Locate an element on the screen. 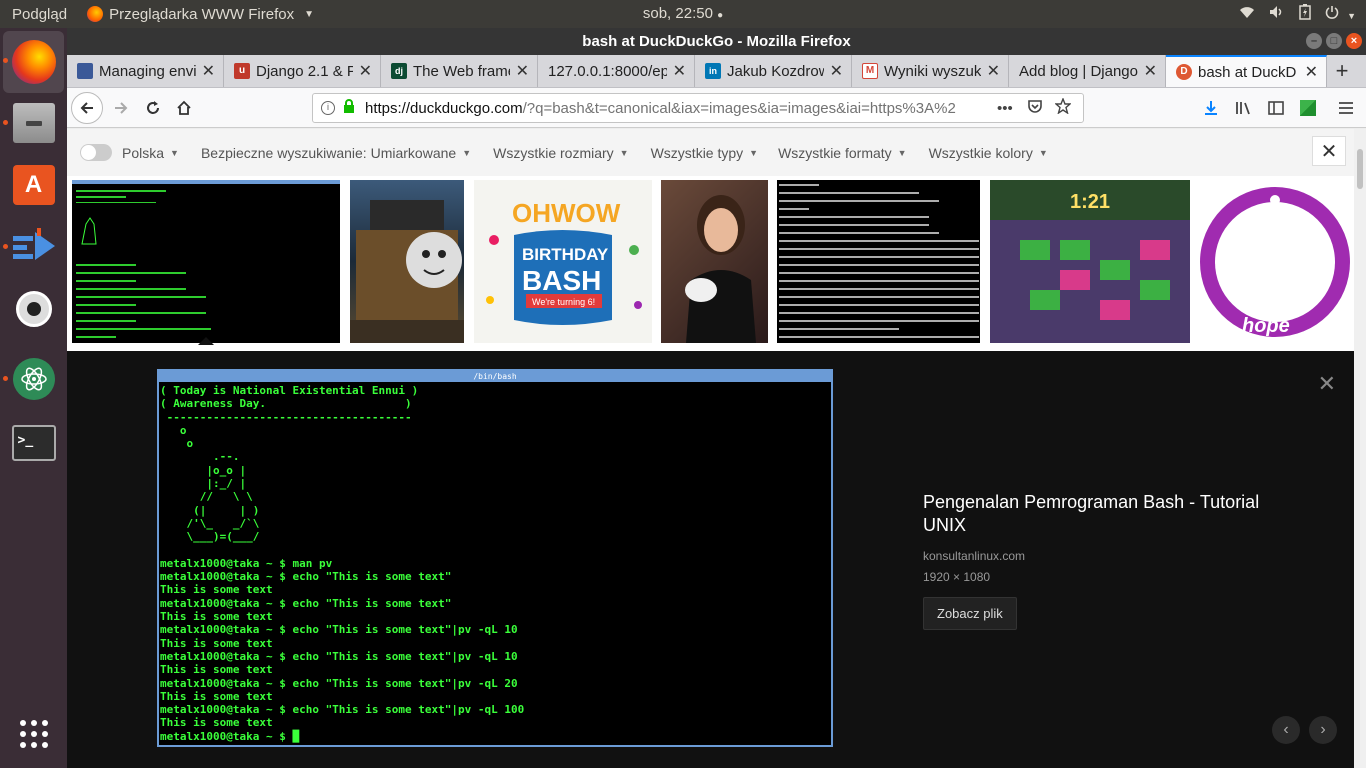  dock-webcam is located at coordinates (33, 309).